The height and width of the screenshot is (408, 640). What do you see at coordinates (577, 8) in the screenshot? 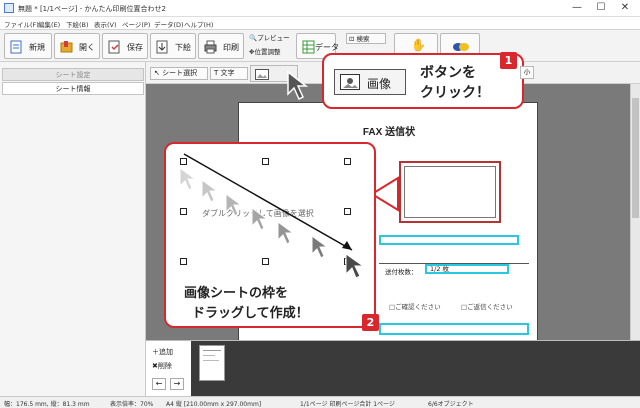
I see `minimize-icon: —` at bounding box center [577, 8].